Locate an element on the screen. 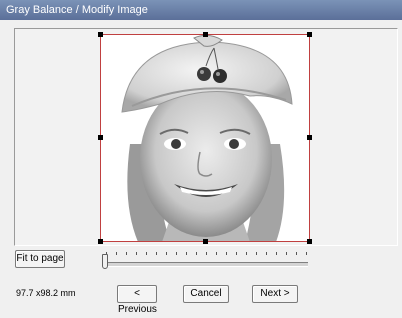  crop-handle-top-right is located at coordinates (309, 34).